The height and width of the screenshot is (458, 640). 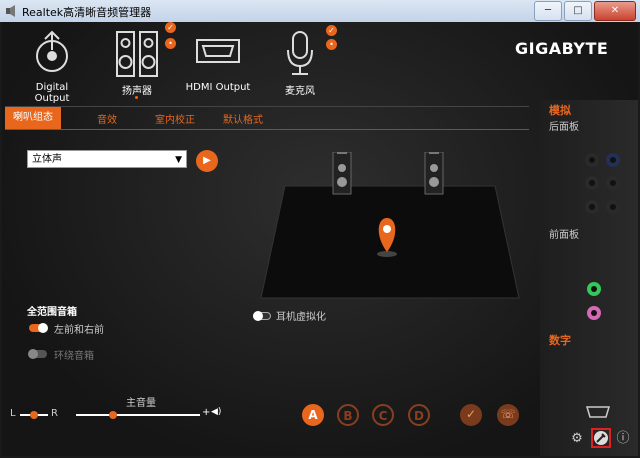 What do you see at coordinates (52, 93) in the screenshot?
I see `tab-label: Digital Output` at bounding box center [52, 93].